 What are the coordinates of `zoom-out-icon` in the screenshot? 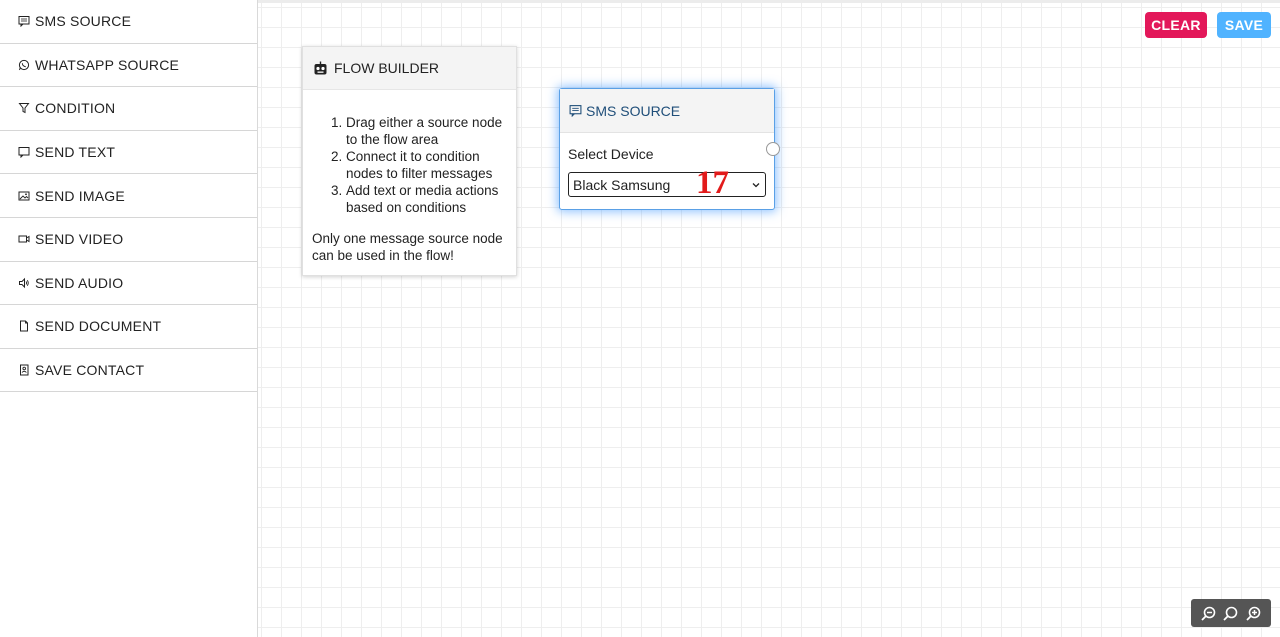 It's located at (1208, 613).